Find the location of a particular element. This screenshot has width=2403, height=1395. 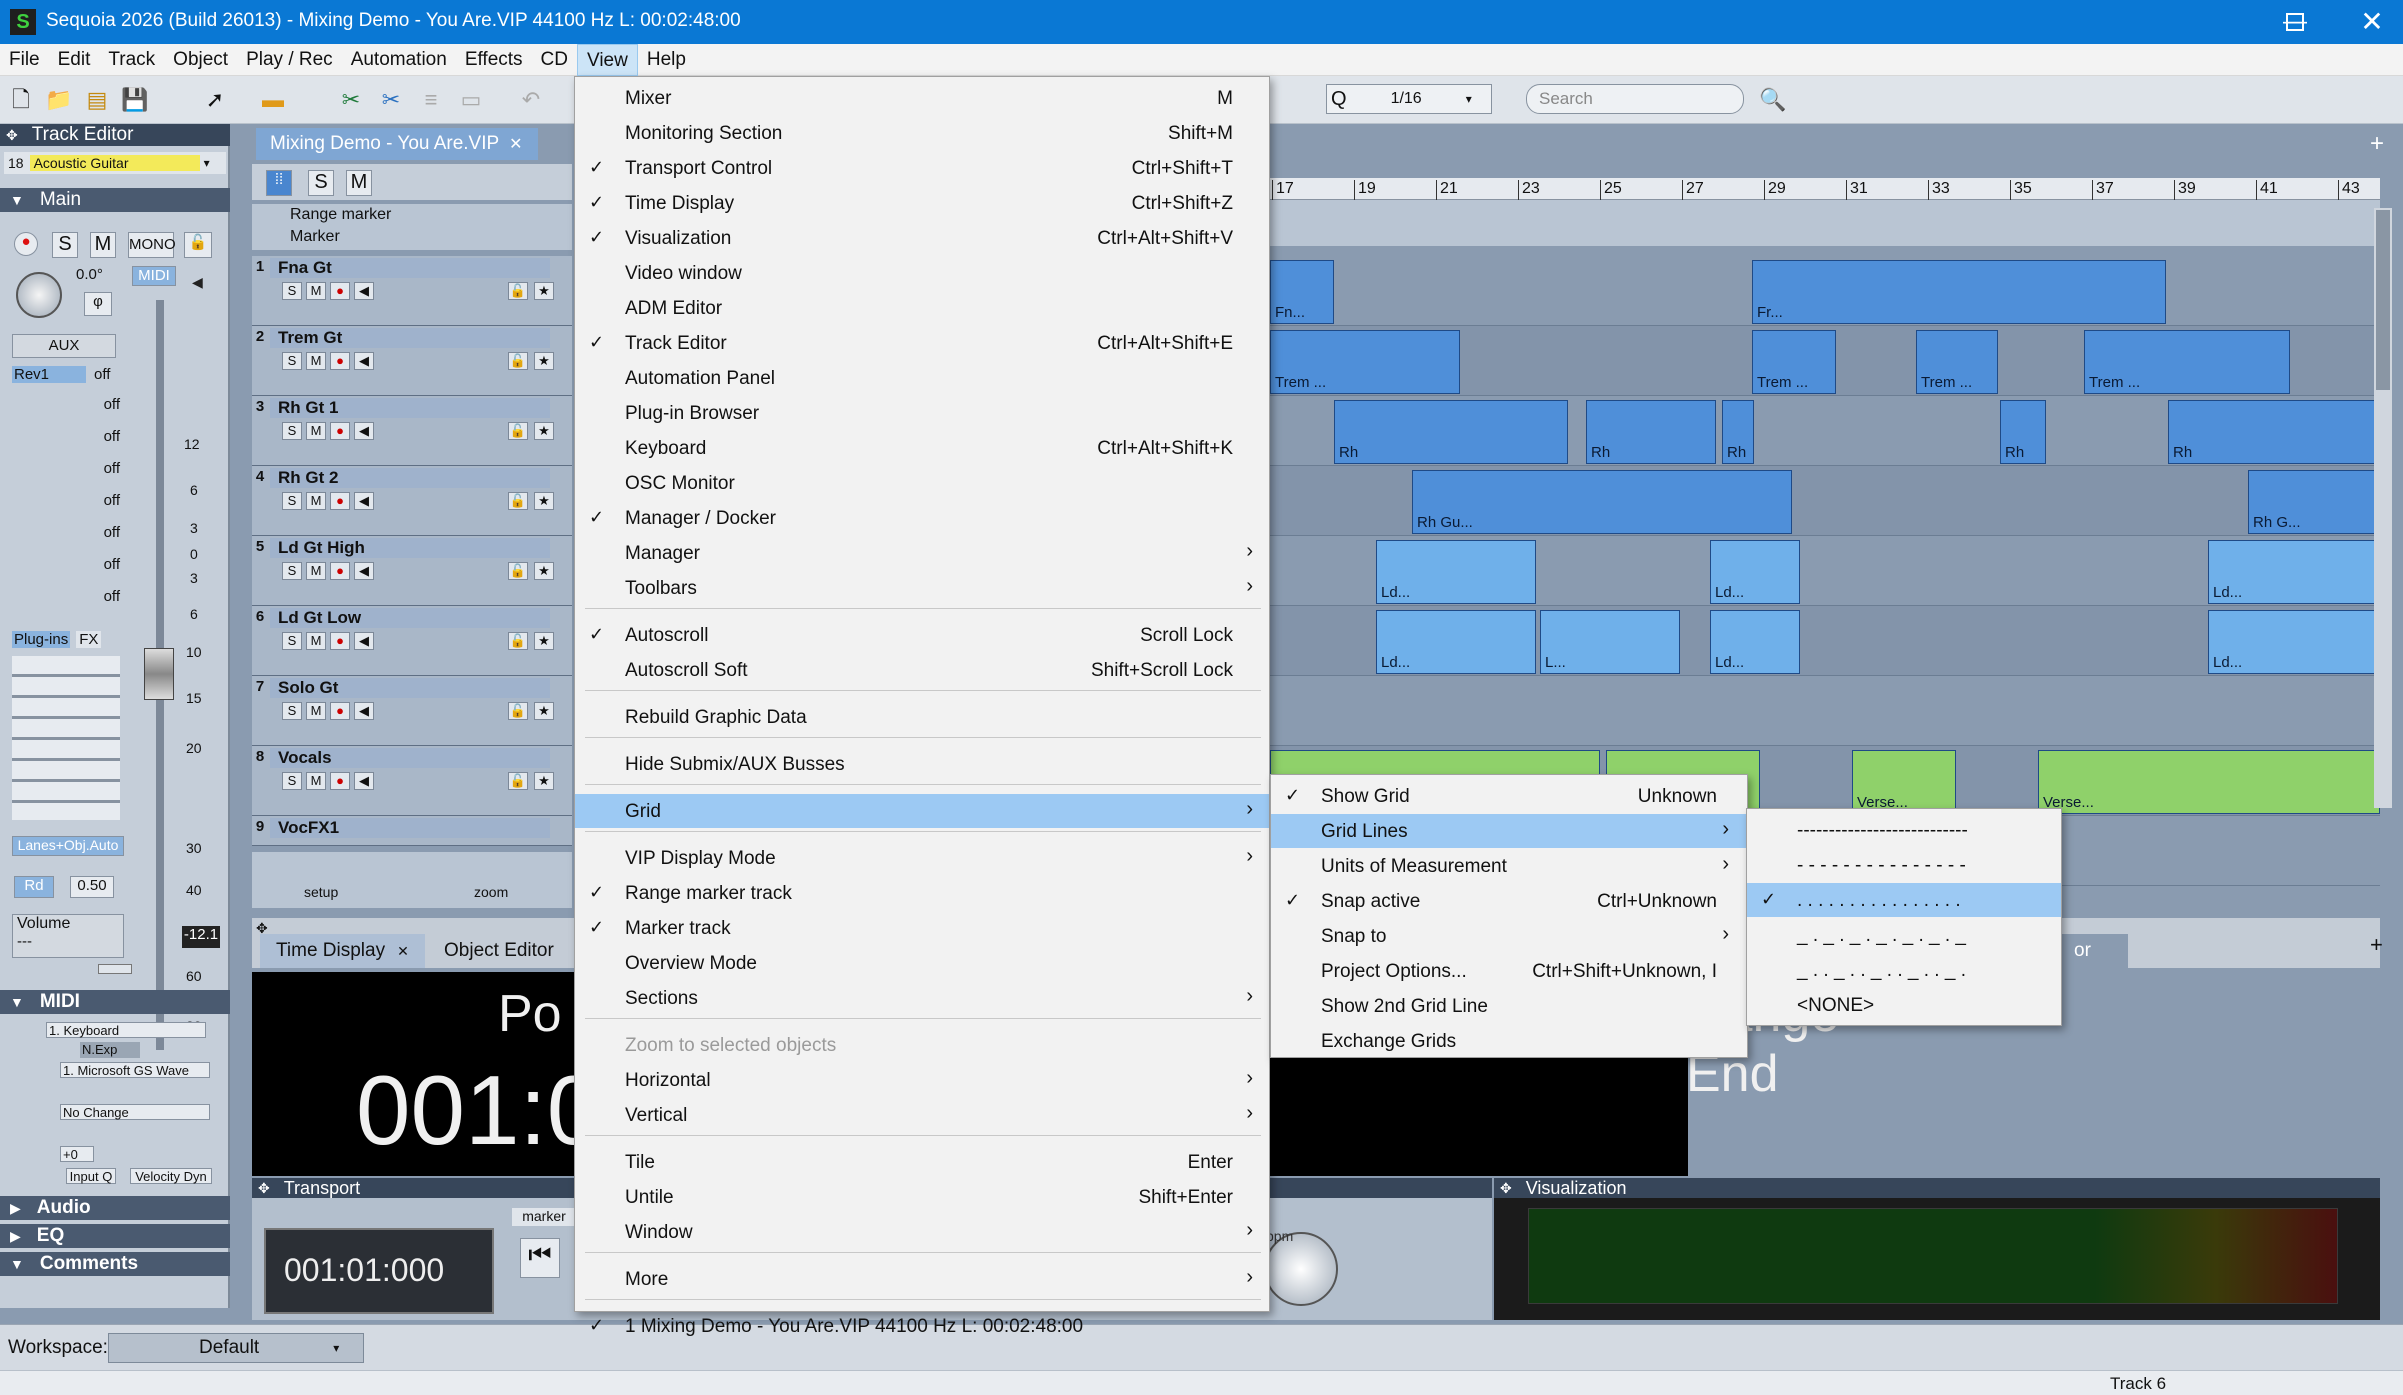

view-menu-item: Automation Panel is located at coordinates (922, 378).